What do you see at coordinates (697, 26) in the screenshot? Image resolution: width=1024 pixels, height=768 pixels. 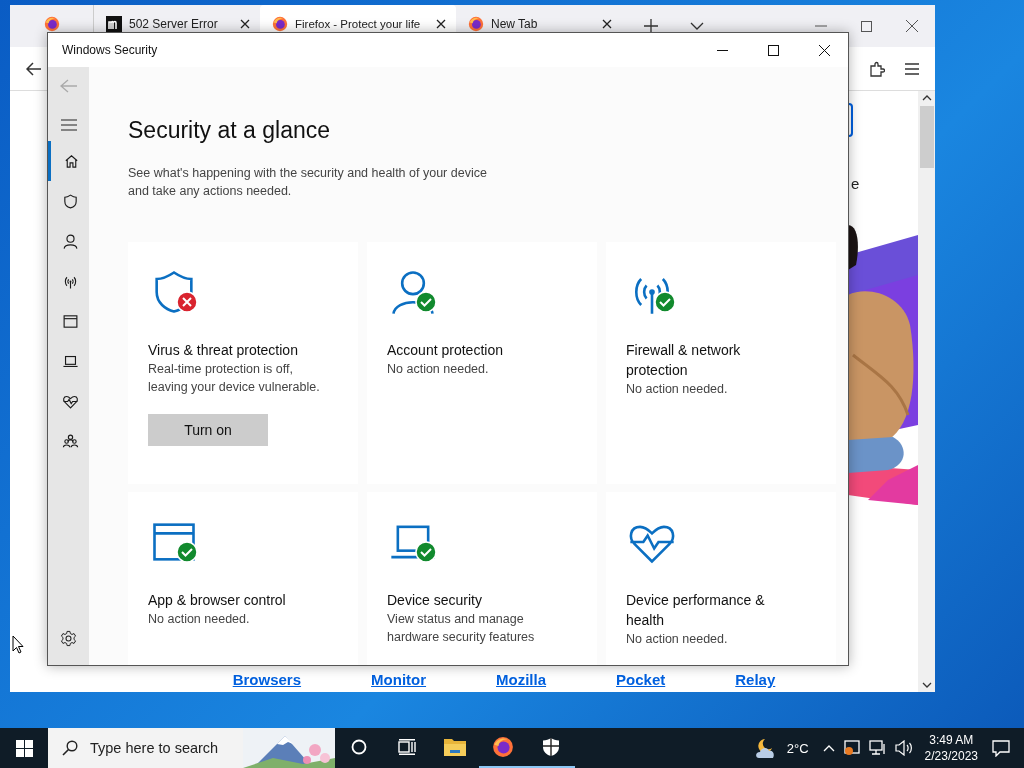 I see `chevron-down-icon` at bounding box center [697, 26].